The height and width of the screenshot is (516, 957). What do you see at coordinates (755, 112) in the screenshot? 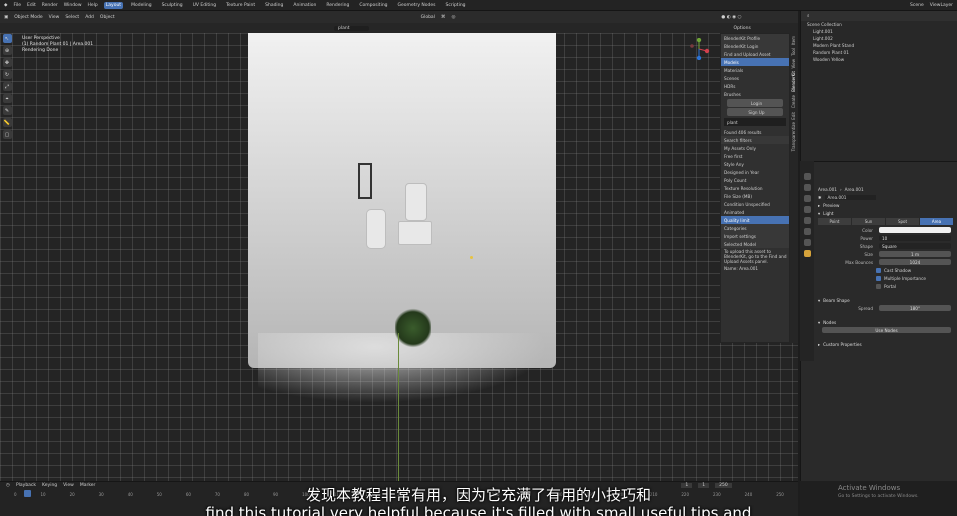
I see `signup-button: Sign Up` at bounding box center [755, 112].